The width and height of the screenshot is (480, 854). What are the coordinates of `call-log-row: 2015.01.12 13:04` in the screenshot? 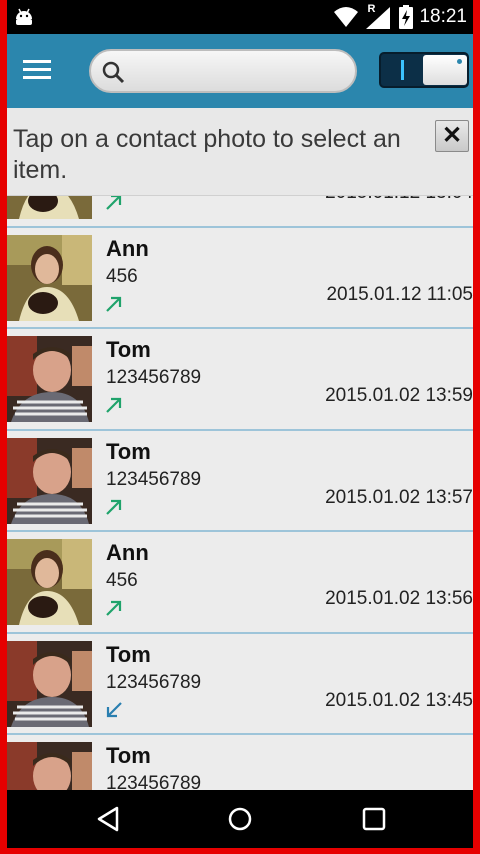 It's located at (240, 212).